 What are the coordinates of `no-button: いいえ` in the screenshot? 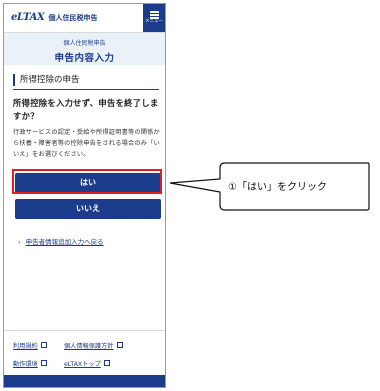 It's located at (88, 209).